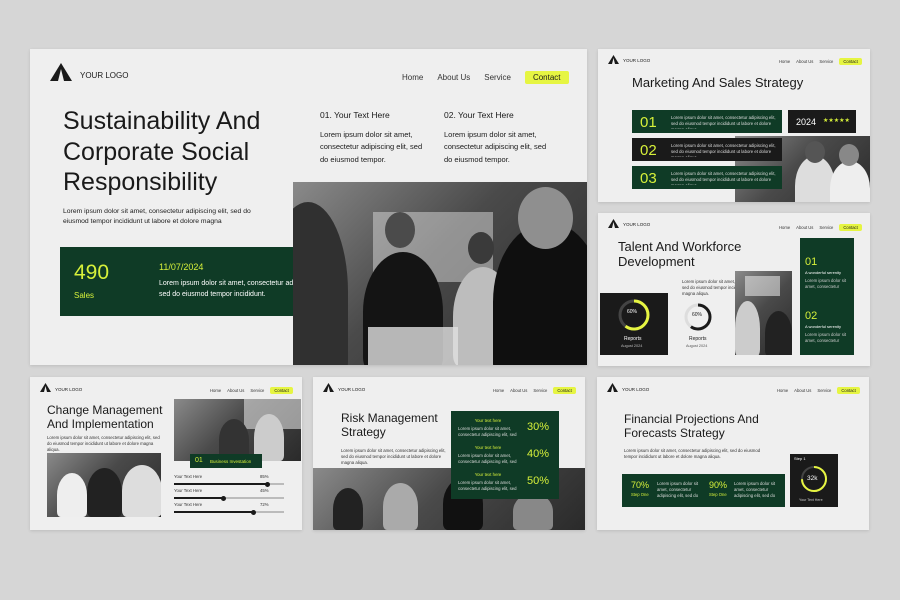  I want to click on risk-row-percent: 30%, so click(538, 427).